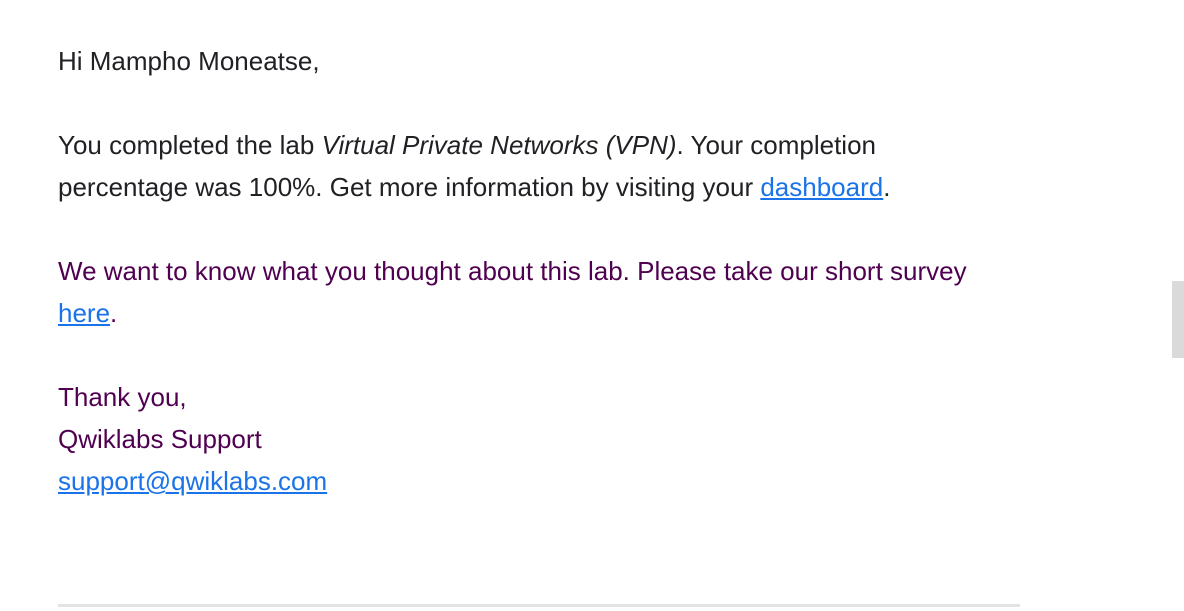 The width and height of the screenshot is (1184, 611). Describe the element at coordinates (499, 145) in the screenshot. I see `lab-name: Virtual Private Networks (VPN)` at that location.